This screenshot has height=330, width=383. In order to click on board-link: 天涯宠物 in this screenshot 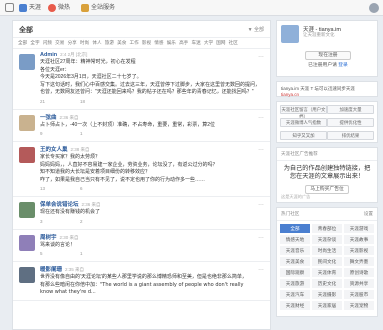, I will do `click(359, 305)`.